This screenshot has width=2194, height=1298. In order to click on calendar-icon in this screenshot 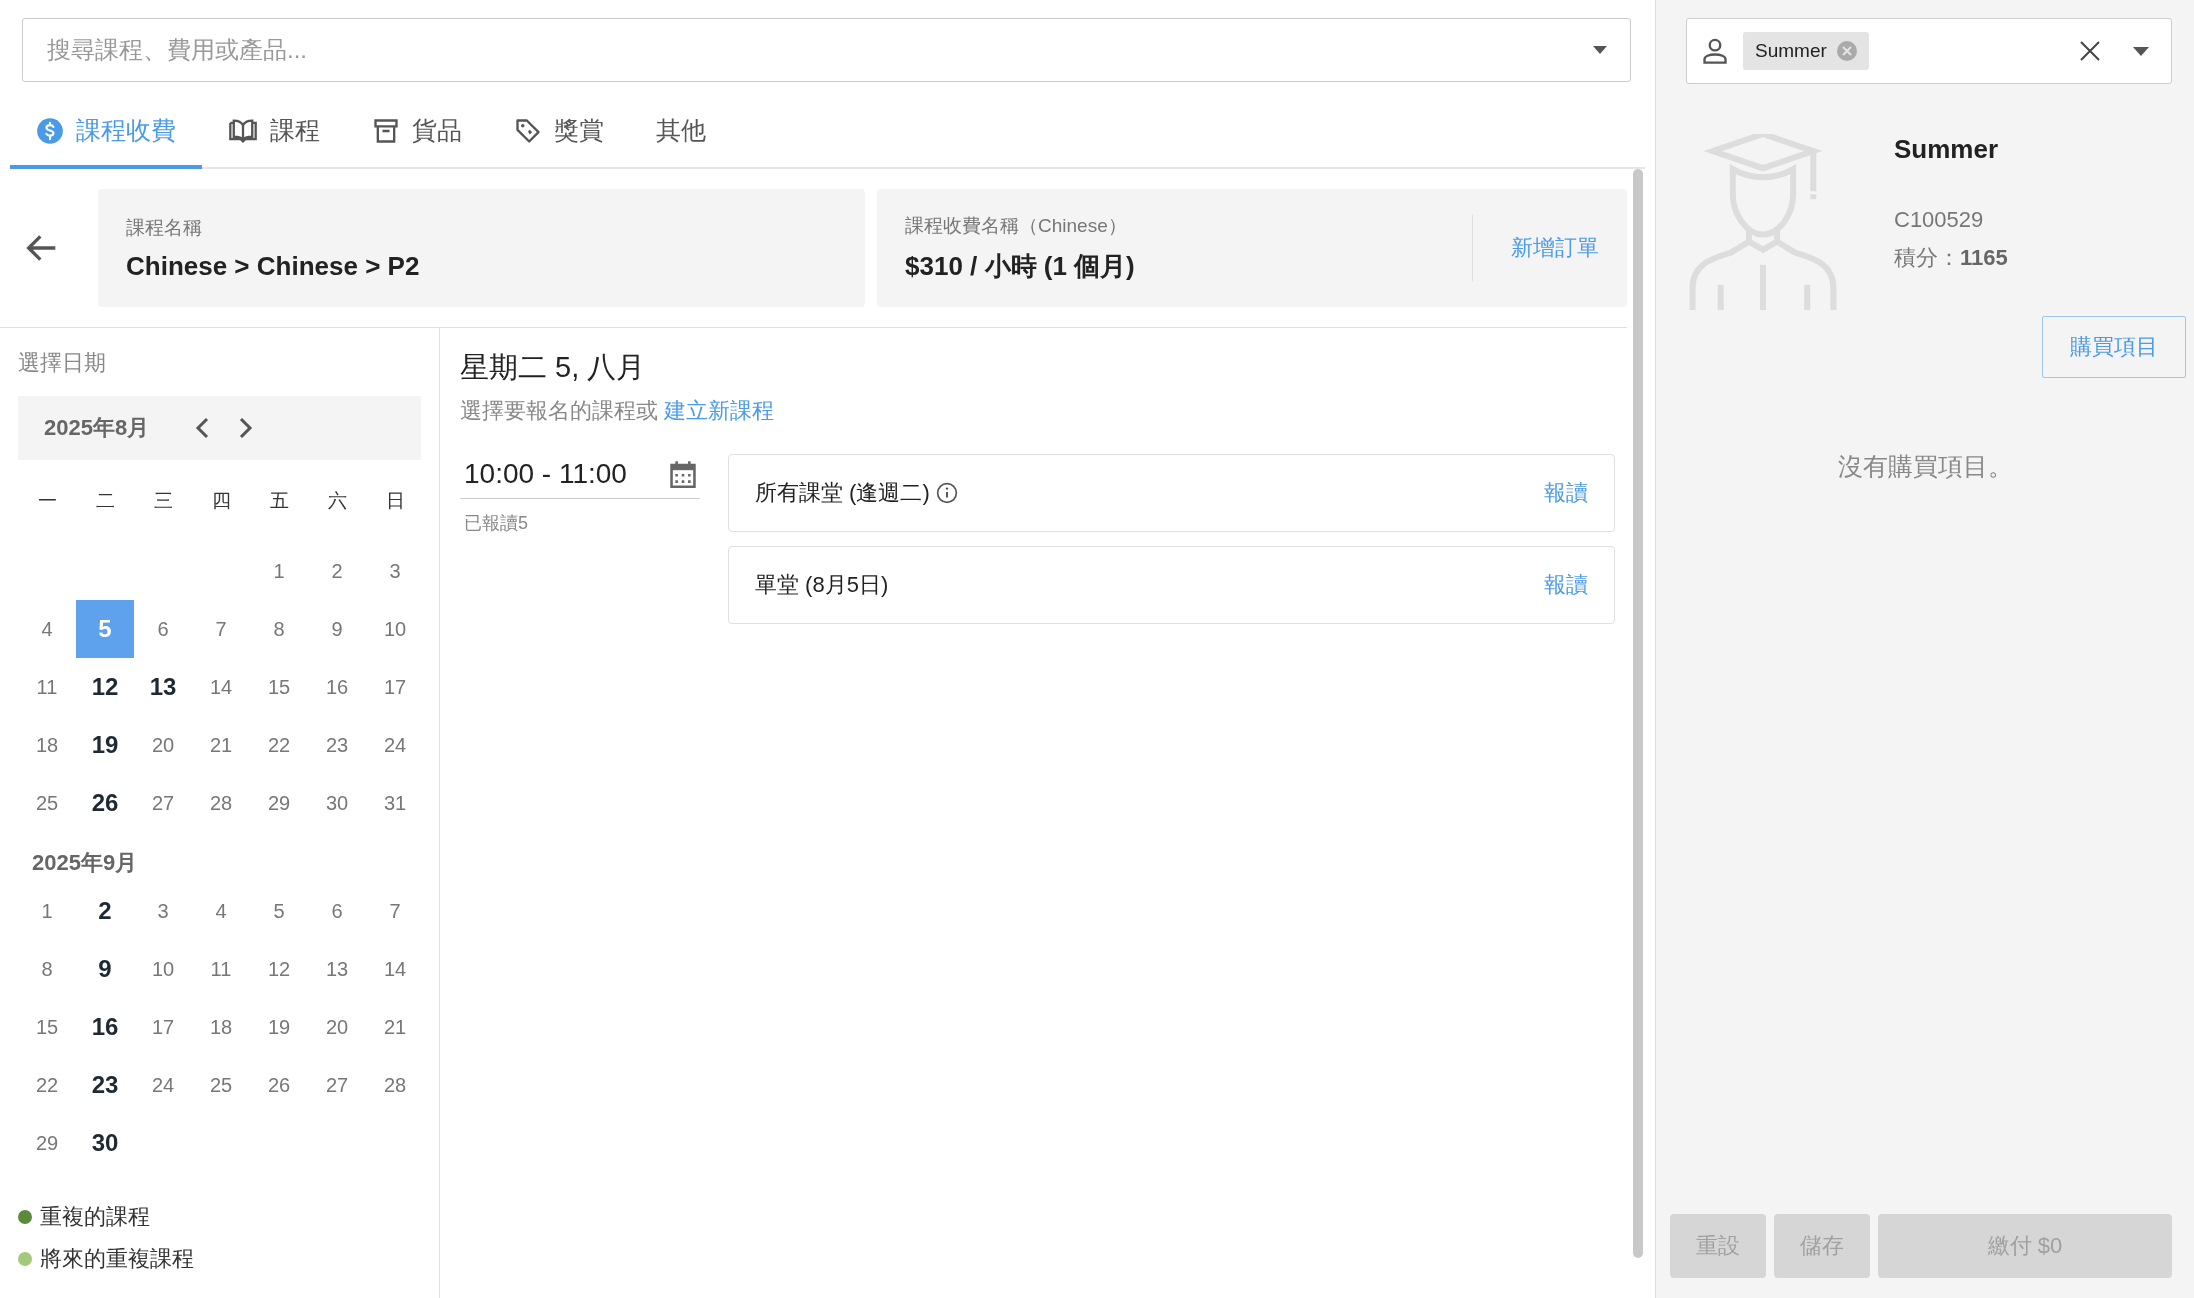, I will do `click(683, 474)`.